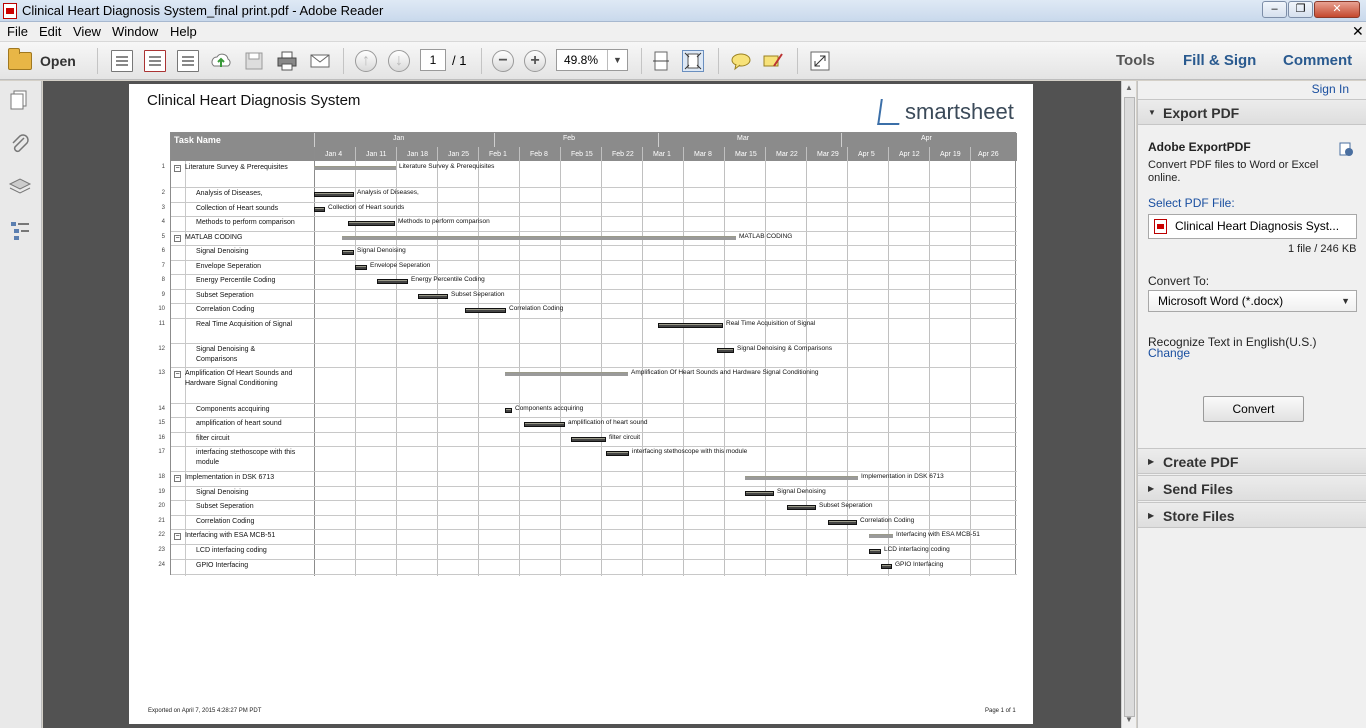 Image resolution: width=1366 pixels, height=728 pixels. Describe the element at coordinates (244, 324) in the screenshot. I see `task-name: Real Time Acquisition of Signal` at that location.